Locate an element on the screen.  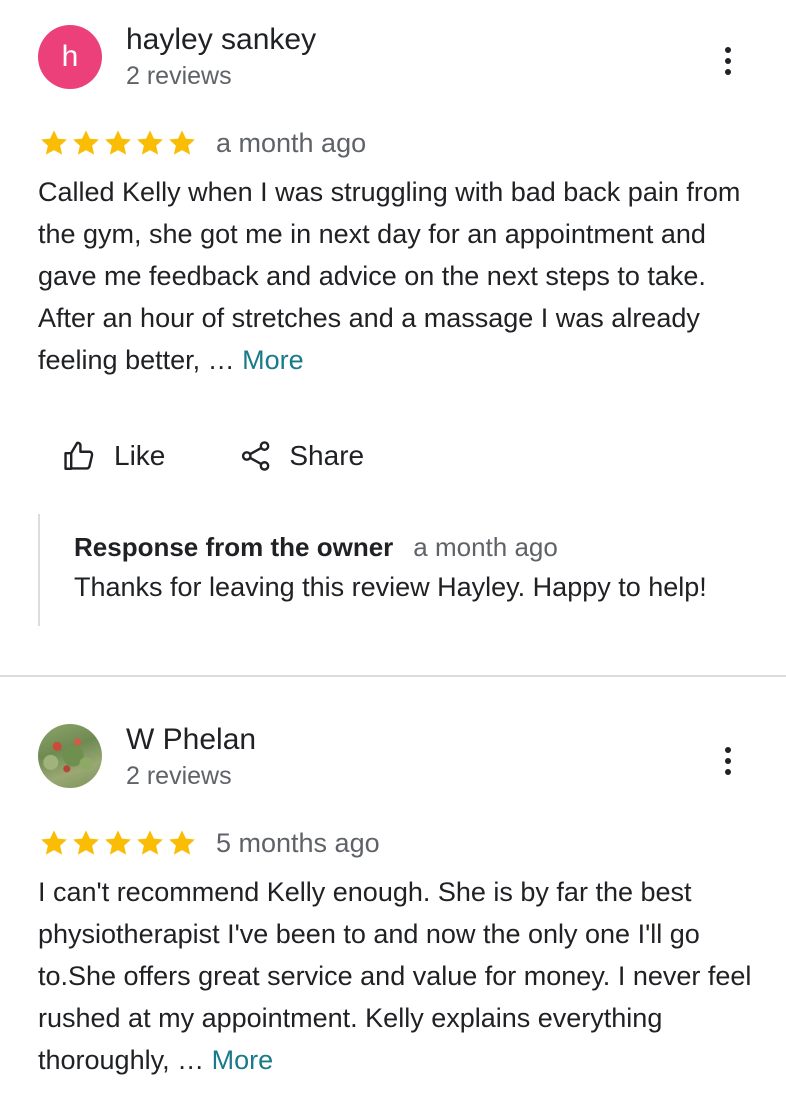
review-date: a month ago is located at coordinates (291, 142).